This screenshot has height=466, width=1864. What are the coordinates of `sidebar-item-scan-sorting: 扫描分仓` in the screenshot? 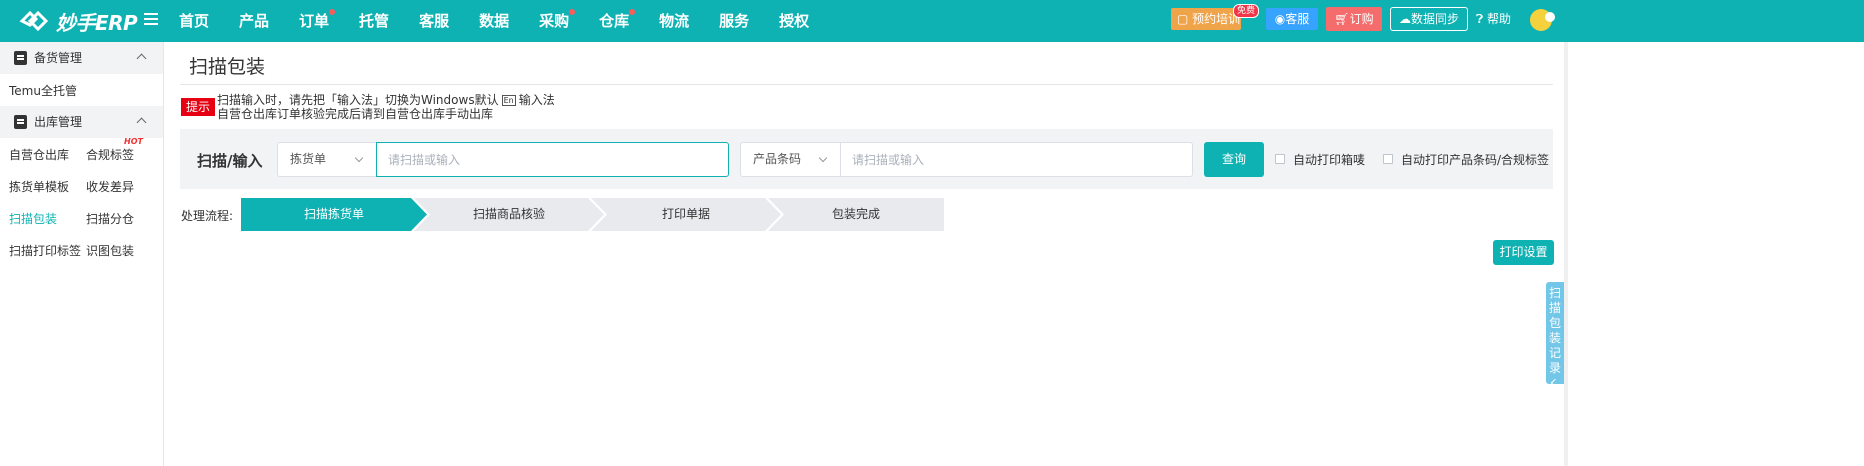 It's located at (124, 218).